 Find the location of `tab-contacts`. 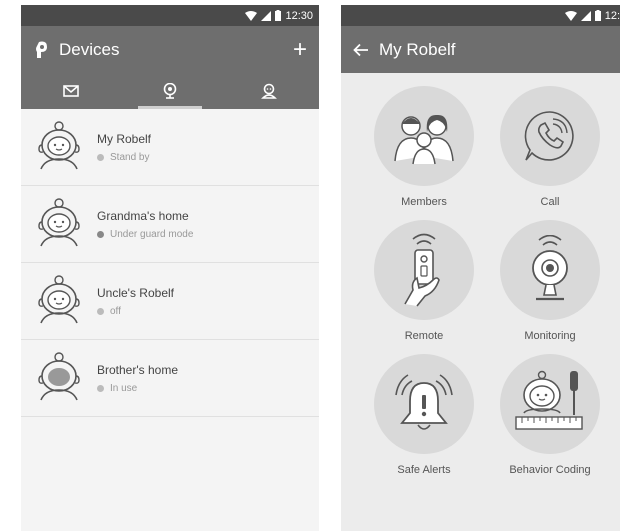

tab-contacts is located at coordinates (269, 91).